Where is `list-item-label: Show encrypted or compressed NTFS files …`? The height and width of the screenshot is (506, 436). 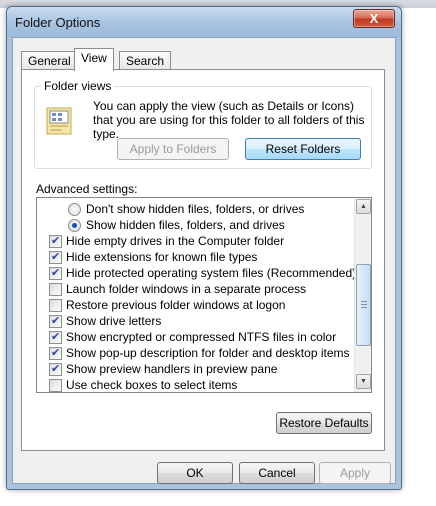 list-item-label: Show encrypted or compressed NTFS files … is located at coordinates (201, 337).